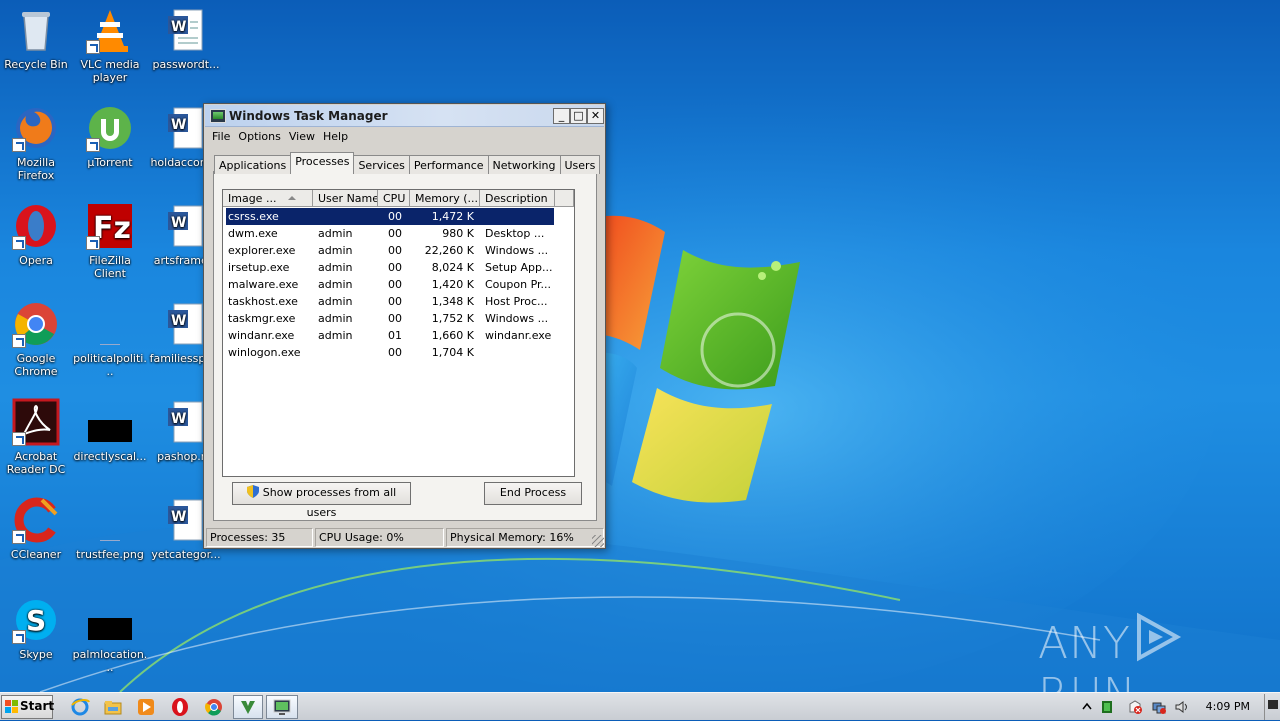 The height and width of the screenshot is (721, 1280). Describe the element at coordinates (322, 163) in the screenshot. I see `tab-processes: Processes` at that location.